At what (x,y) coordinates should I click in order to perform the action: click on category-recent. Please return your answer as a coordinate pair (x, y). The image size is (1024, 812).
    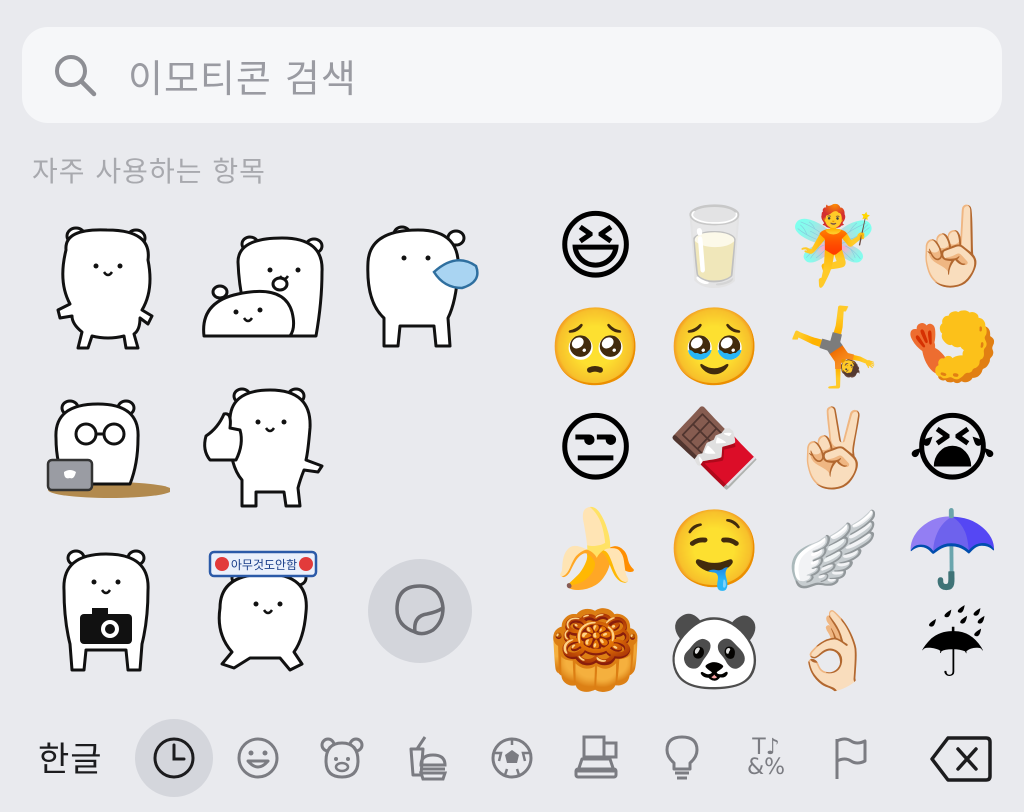
    Looking at the image, I should click on (174, 758).